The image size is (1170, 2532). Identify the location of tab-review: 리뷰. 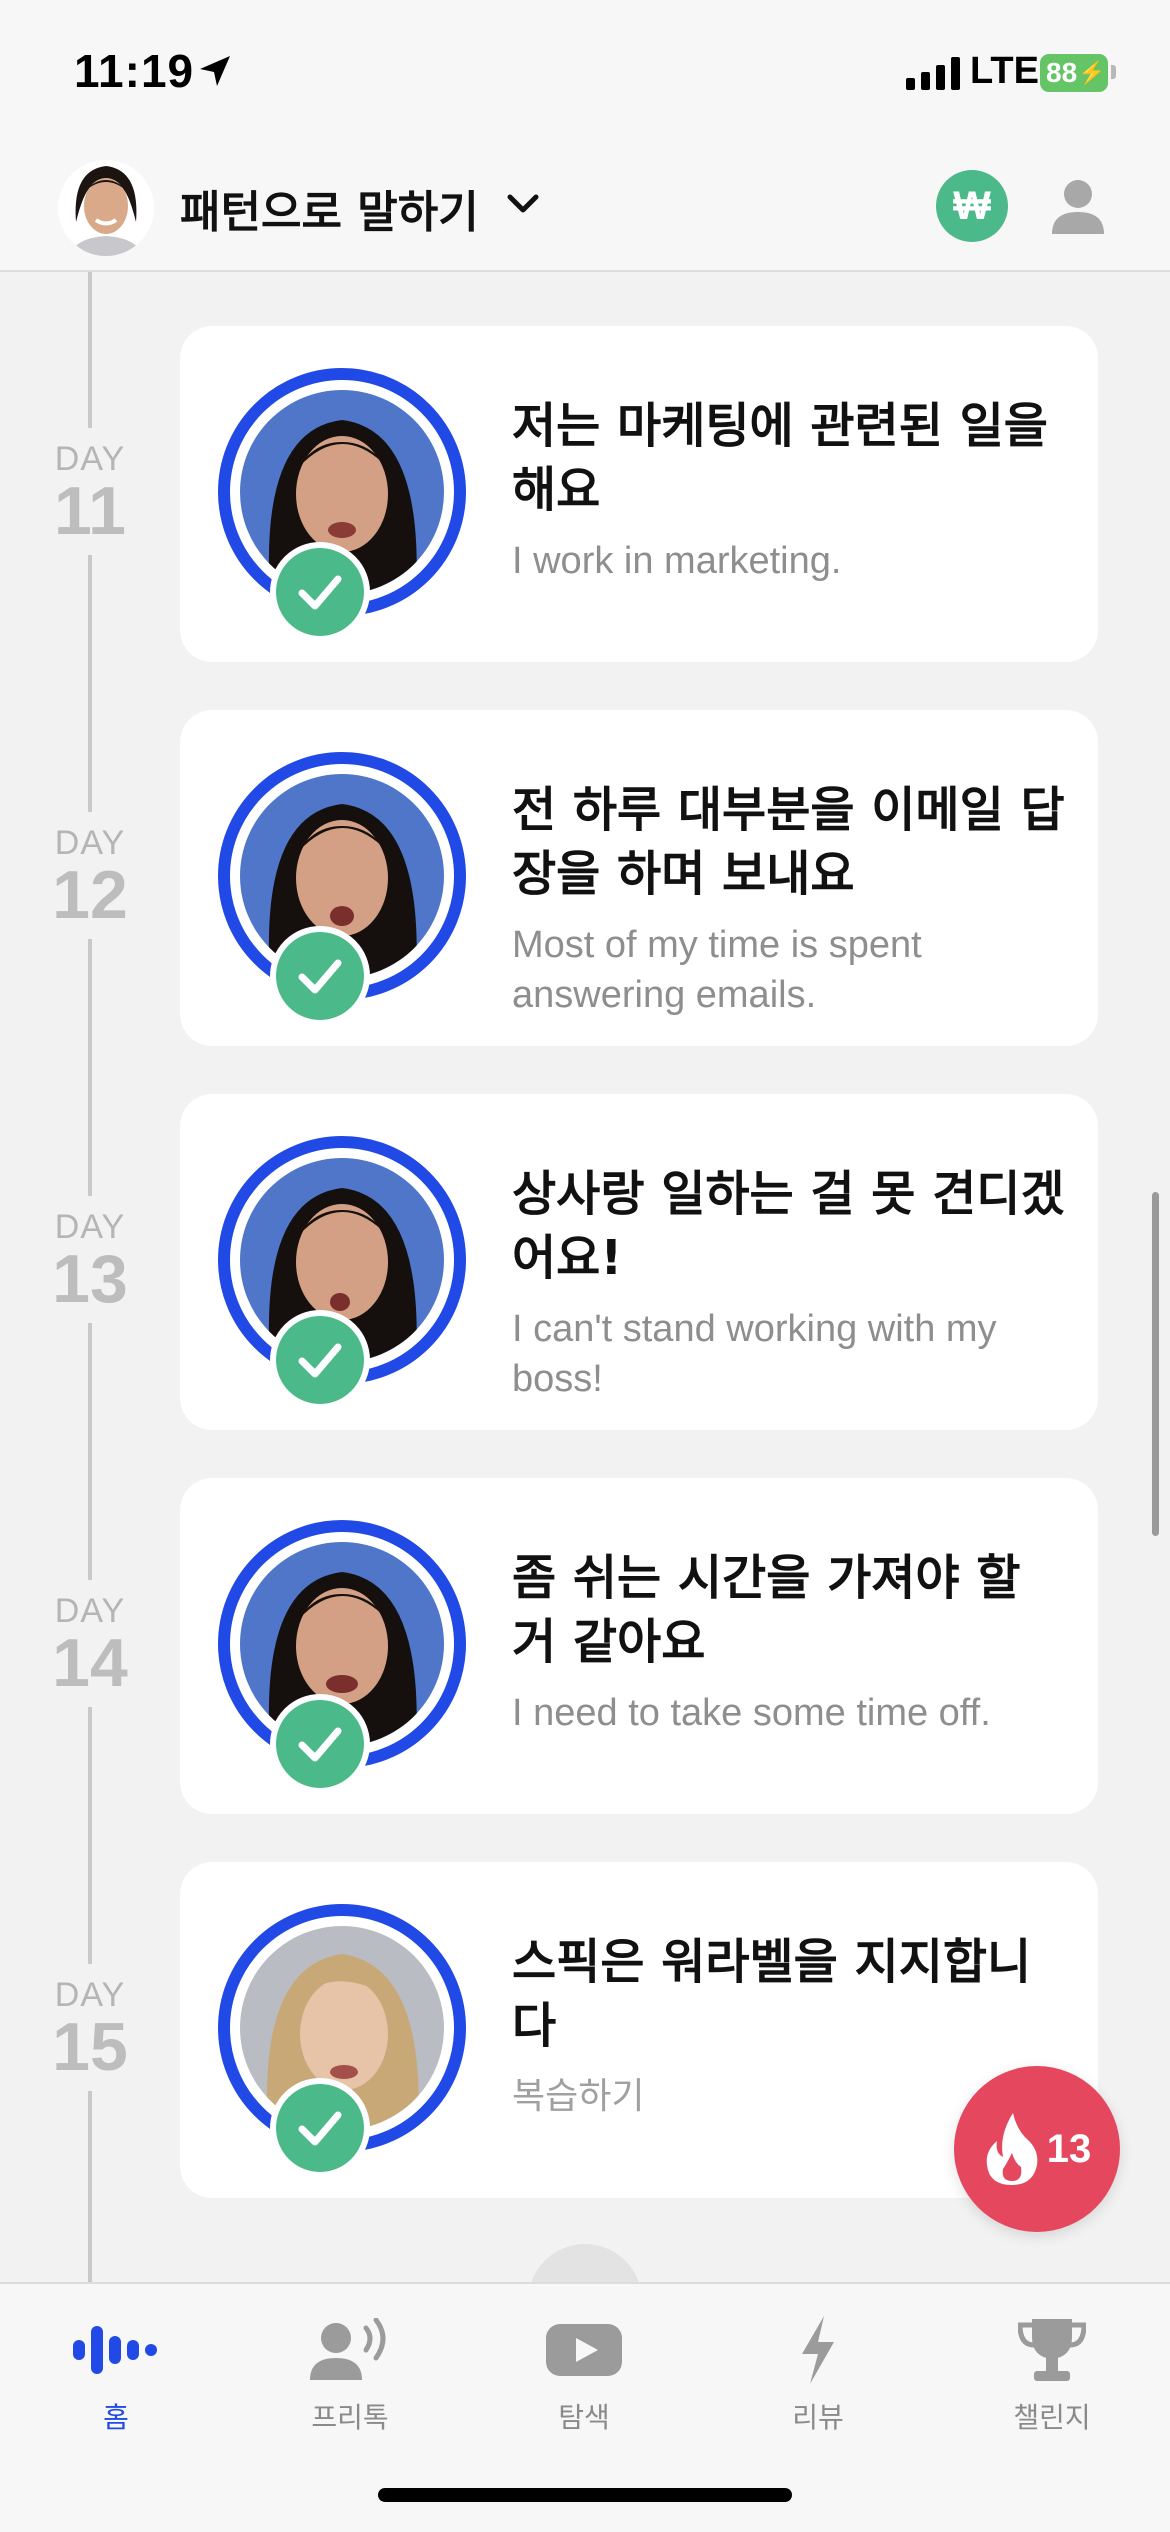
(818, 2370).